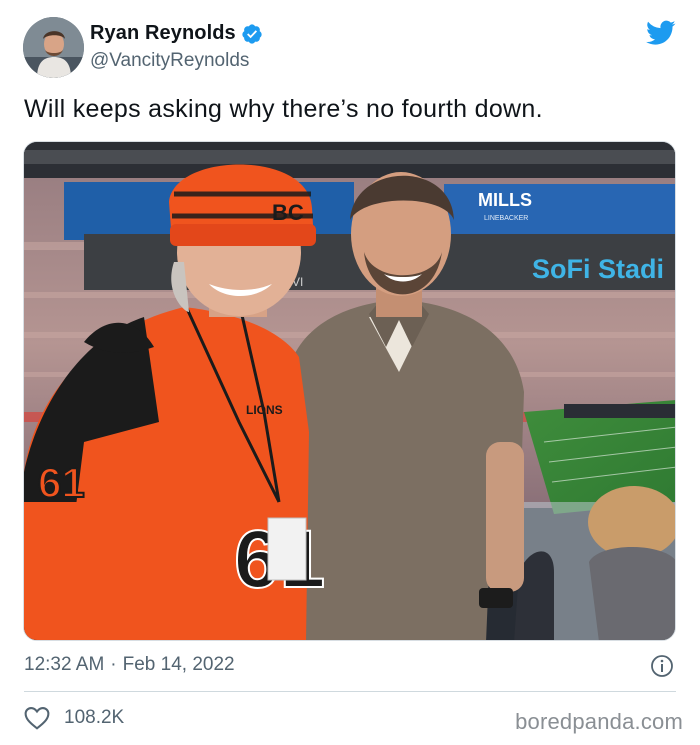  I want to click on stadium-sign: SoFi Stadi, so click(598, 269).